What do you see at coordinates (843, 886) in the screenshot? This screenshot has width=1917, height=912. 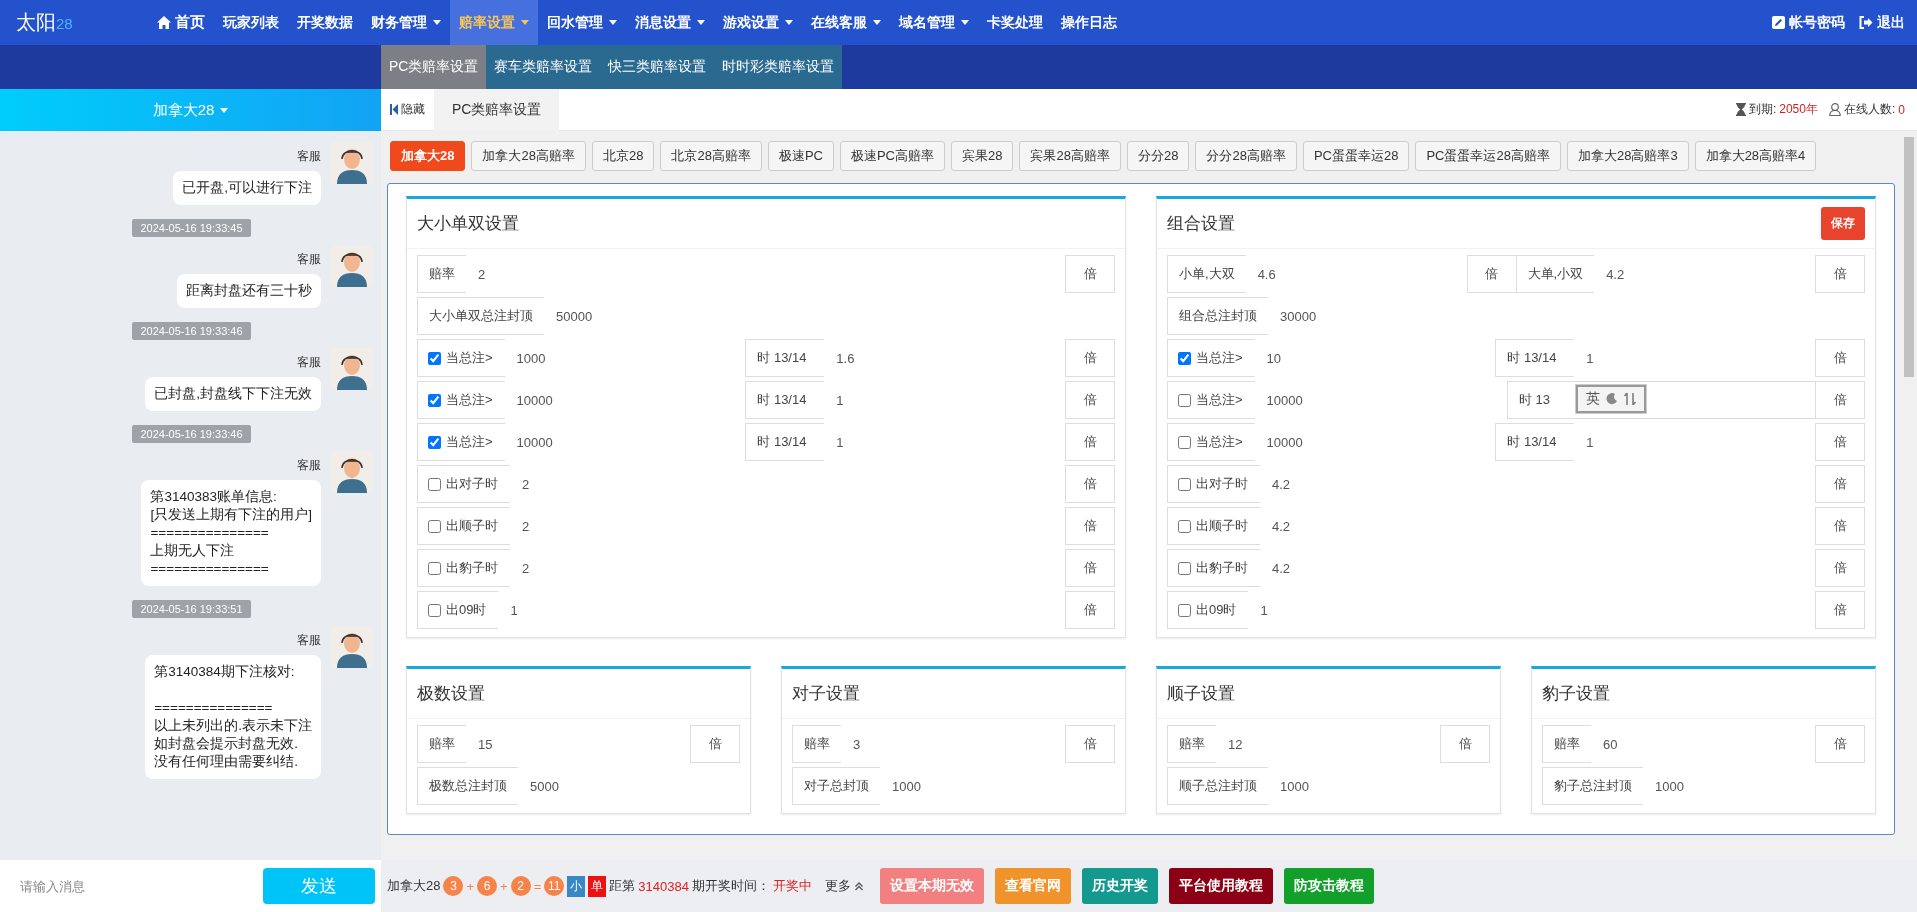 I see `more-link: 更多` at bounding box center [843, 886].